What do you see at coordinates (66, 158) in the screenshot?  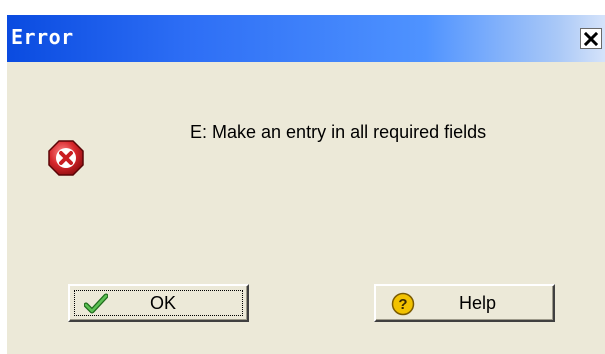 I see `error-icon` at bounding box center [66, 158].